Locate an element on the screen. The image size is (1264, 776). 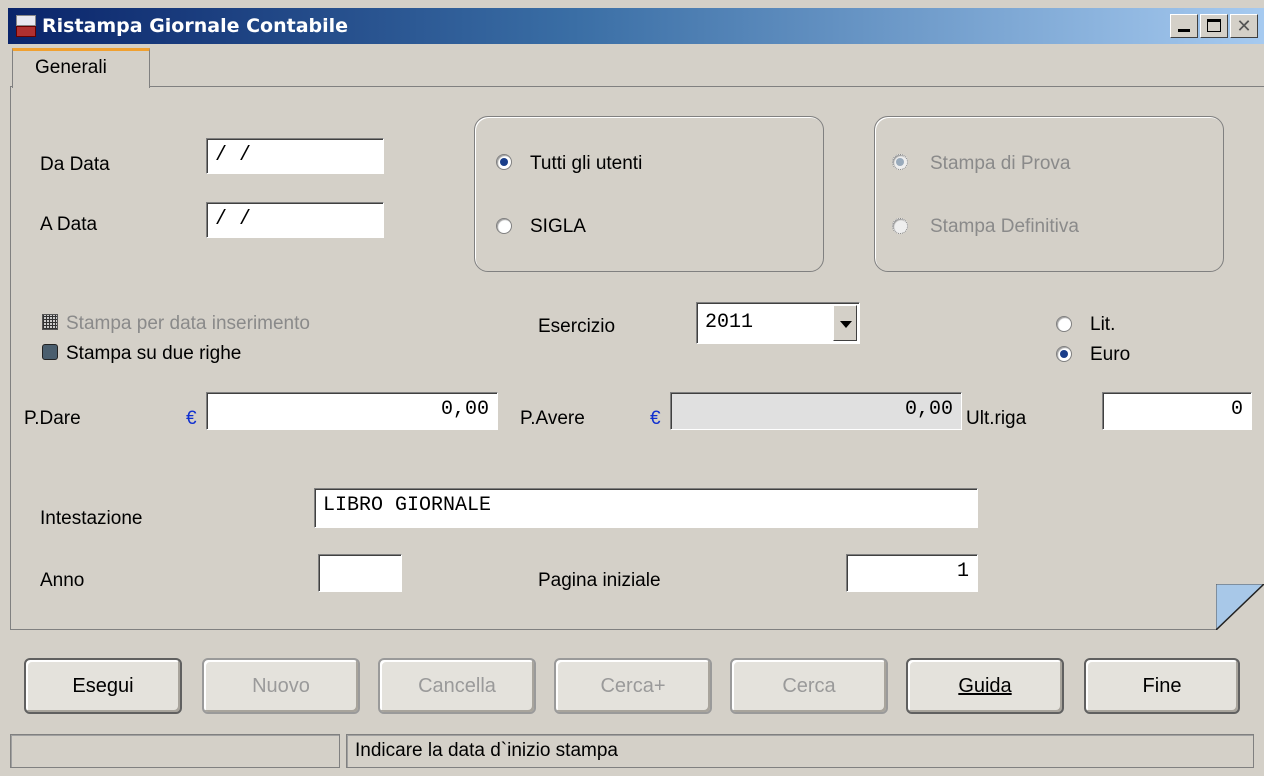
close-icon: ✕ is located at coordinates (1244, 26).